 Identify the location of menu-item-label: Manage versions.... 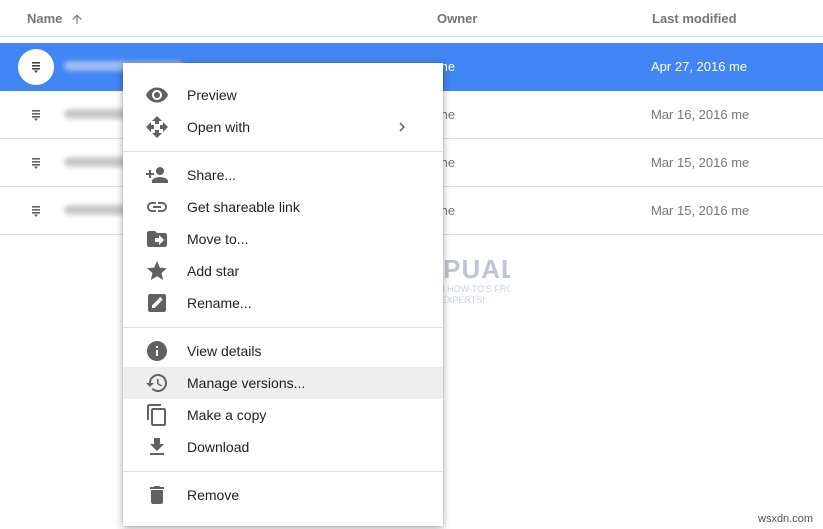
(246, 383).